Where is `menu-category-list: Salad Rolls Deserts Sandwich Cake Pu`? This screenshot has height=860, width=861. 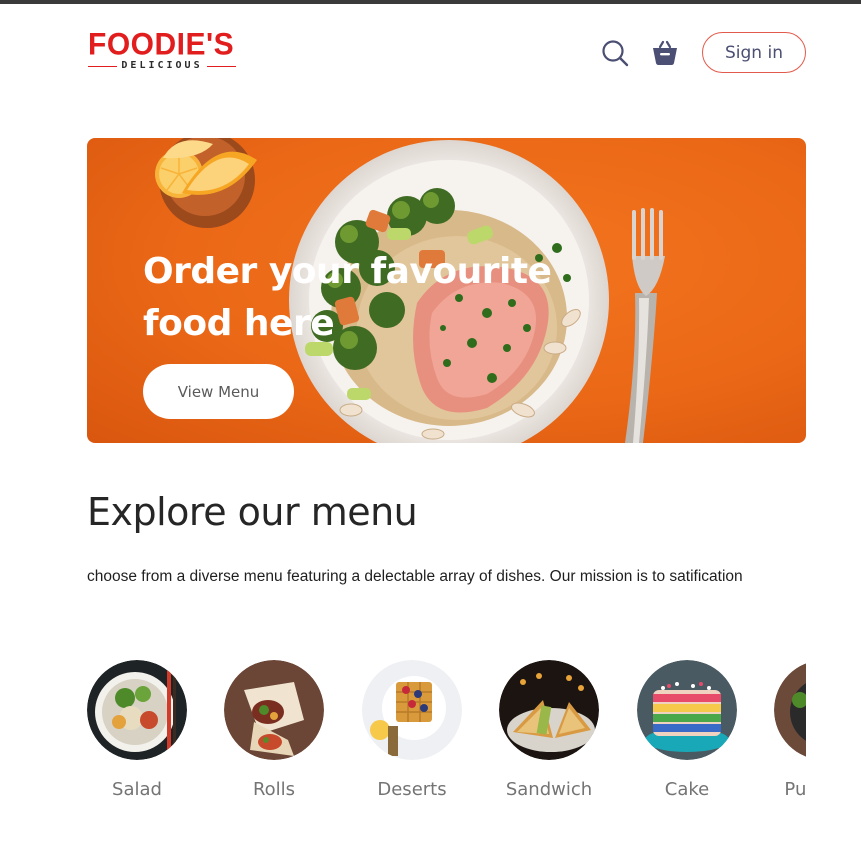
menu-category-list: Salad Rolls Deserts Sandwich Cake Pu is located at coordinates (446, 735).